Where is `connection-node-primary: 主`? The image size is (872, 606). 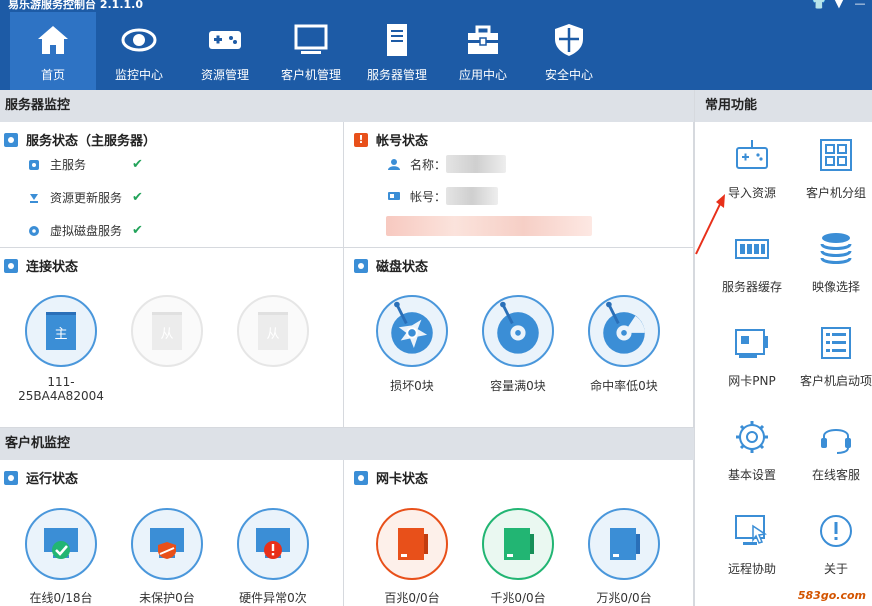
connection-node-primary: 主 is located at coordinates (61, 331).